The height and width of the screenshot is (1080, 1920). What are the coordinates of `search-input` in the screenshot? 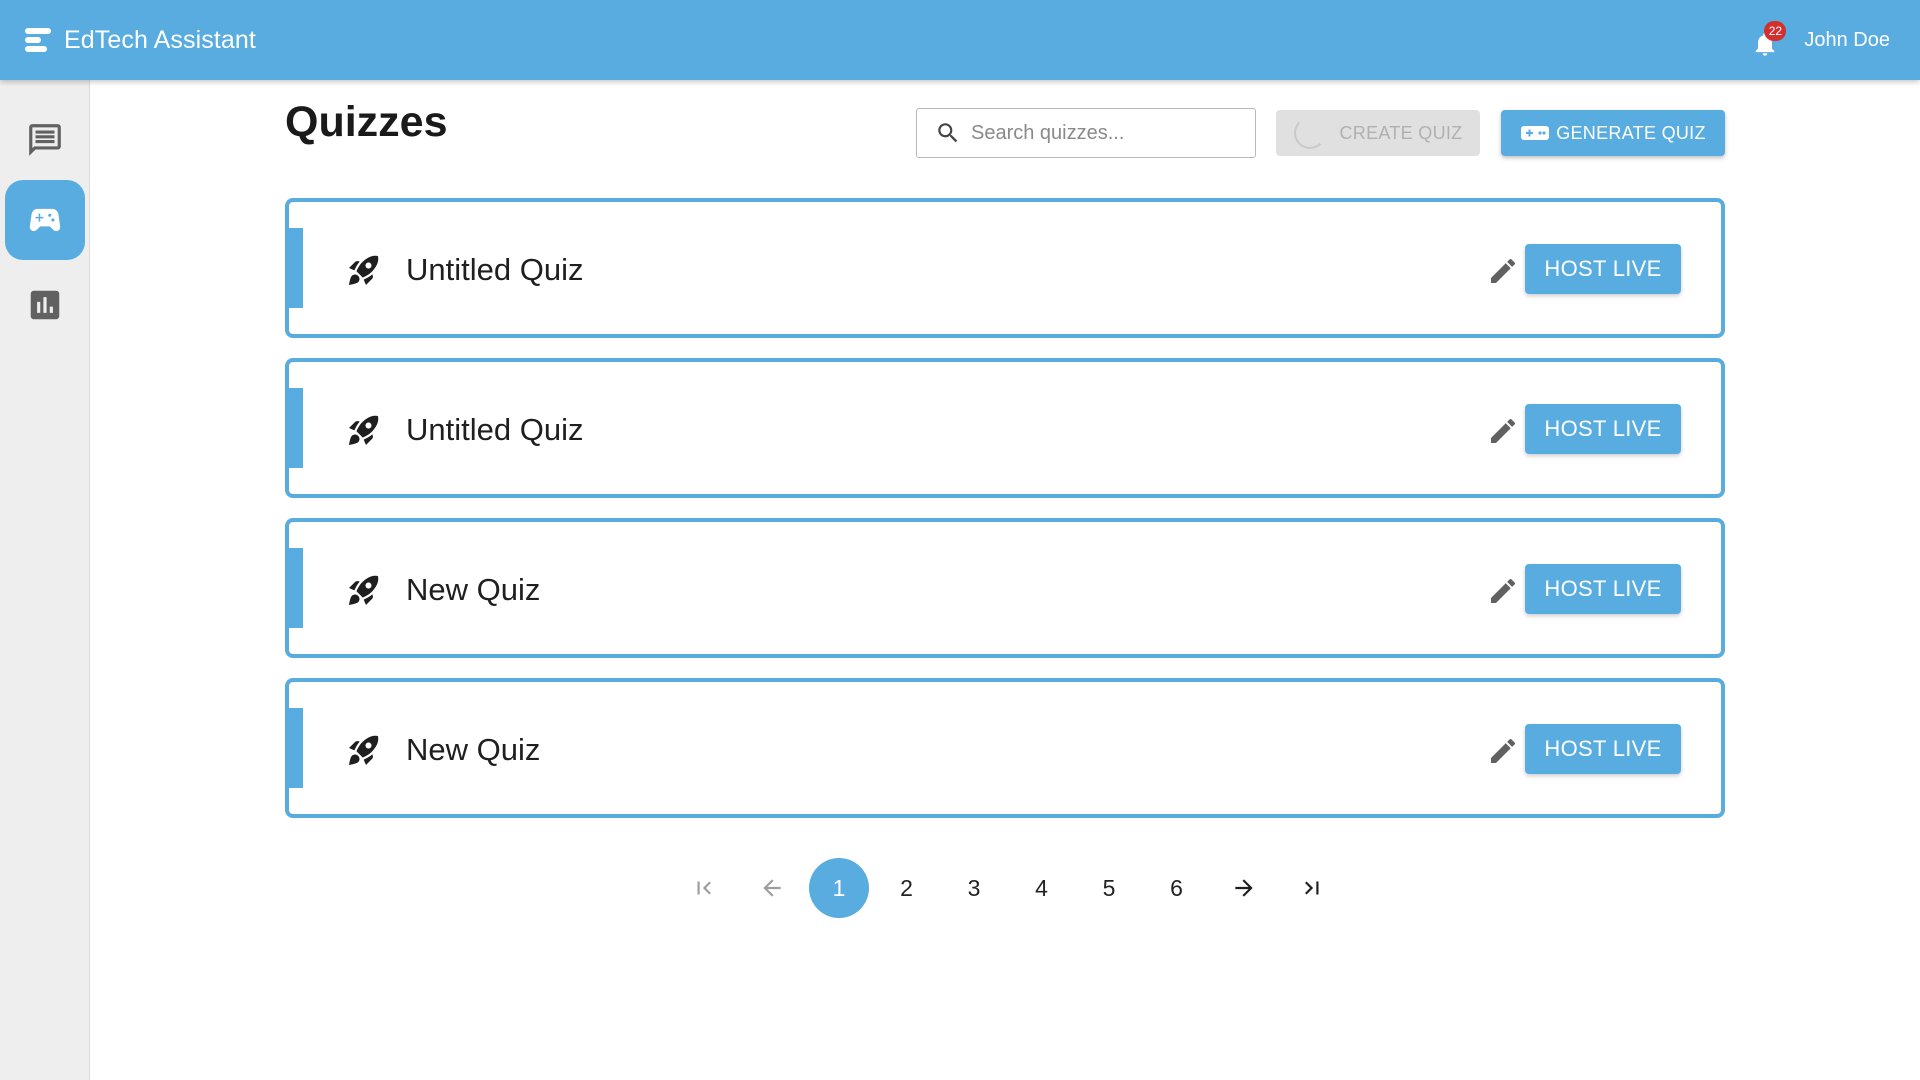 It's located at (1106, 133).